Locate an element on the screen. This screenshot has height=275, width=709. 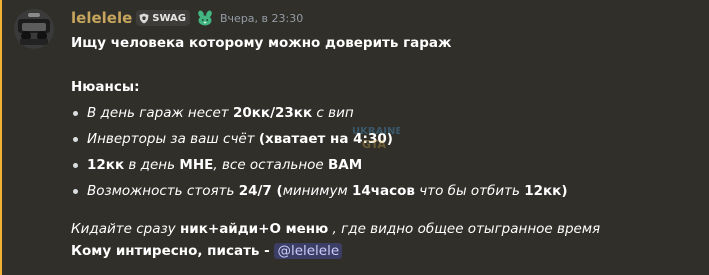
message-timestamp: Вчера, в 23:30 is located at coordinates (261, 18).